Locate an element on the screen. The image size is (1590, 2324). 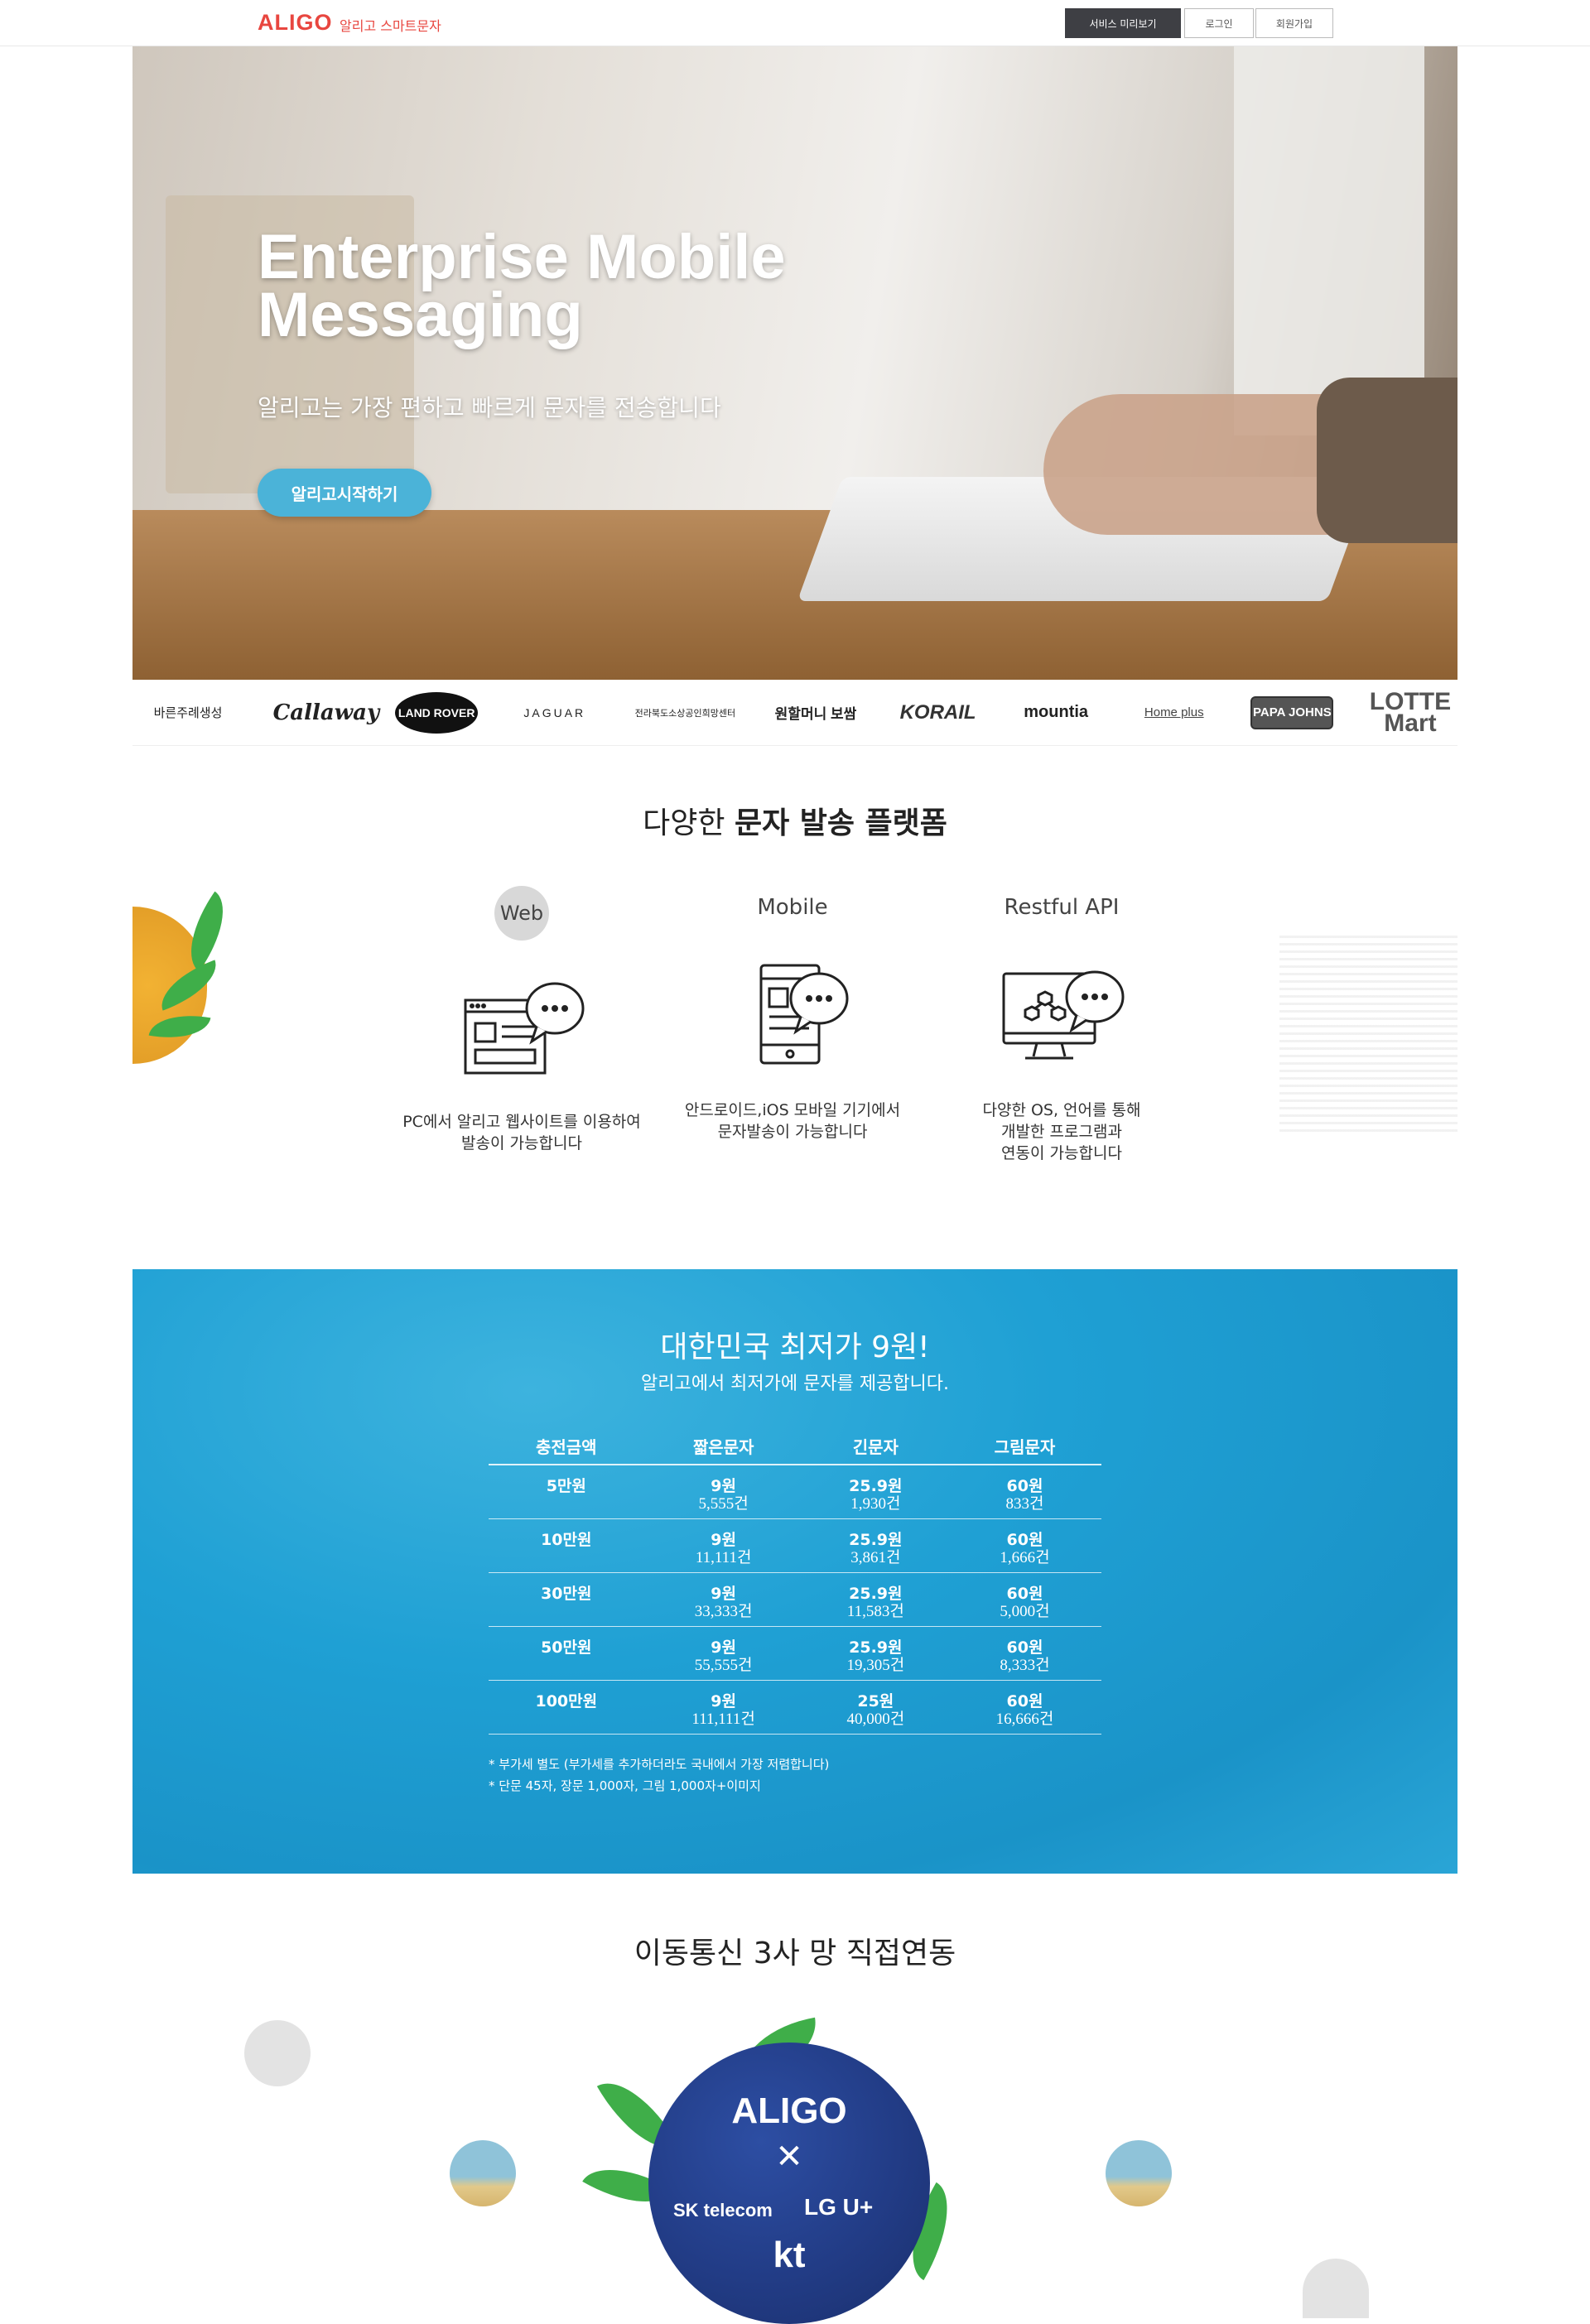
web-chat-icon is located at coordinates (521, 1024).